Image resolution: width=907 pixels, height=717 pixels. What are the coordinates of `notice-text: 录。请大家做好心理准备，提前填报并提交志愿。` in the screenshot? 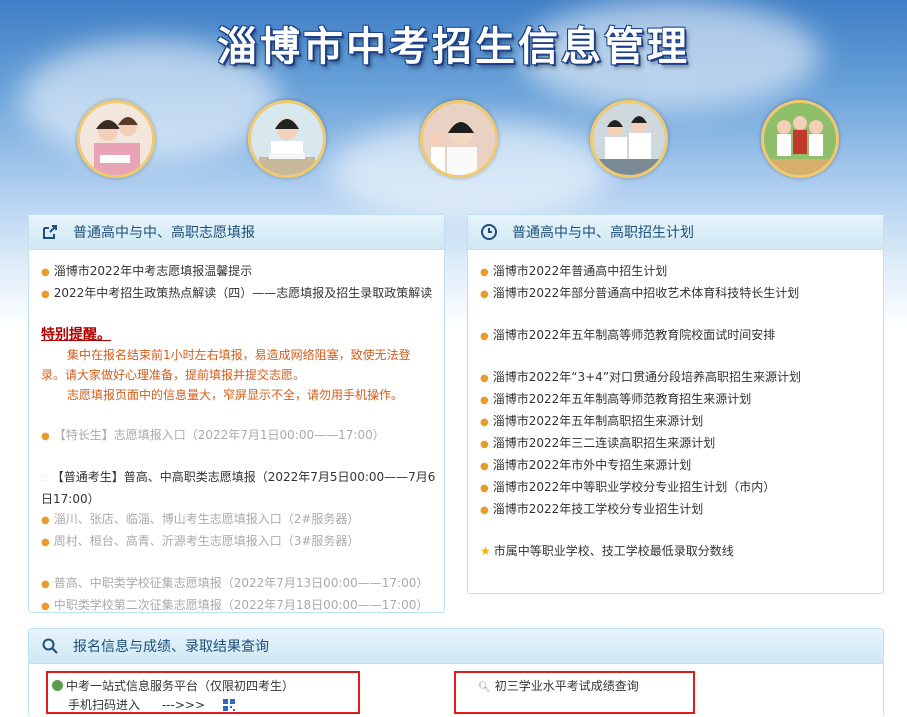 It's located at (173, 375).